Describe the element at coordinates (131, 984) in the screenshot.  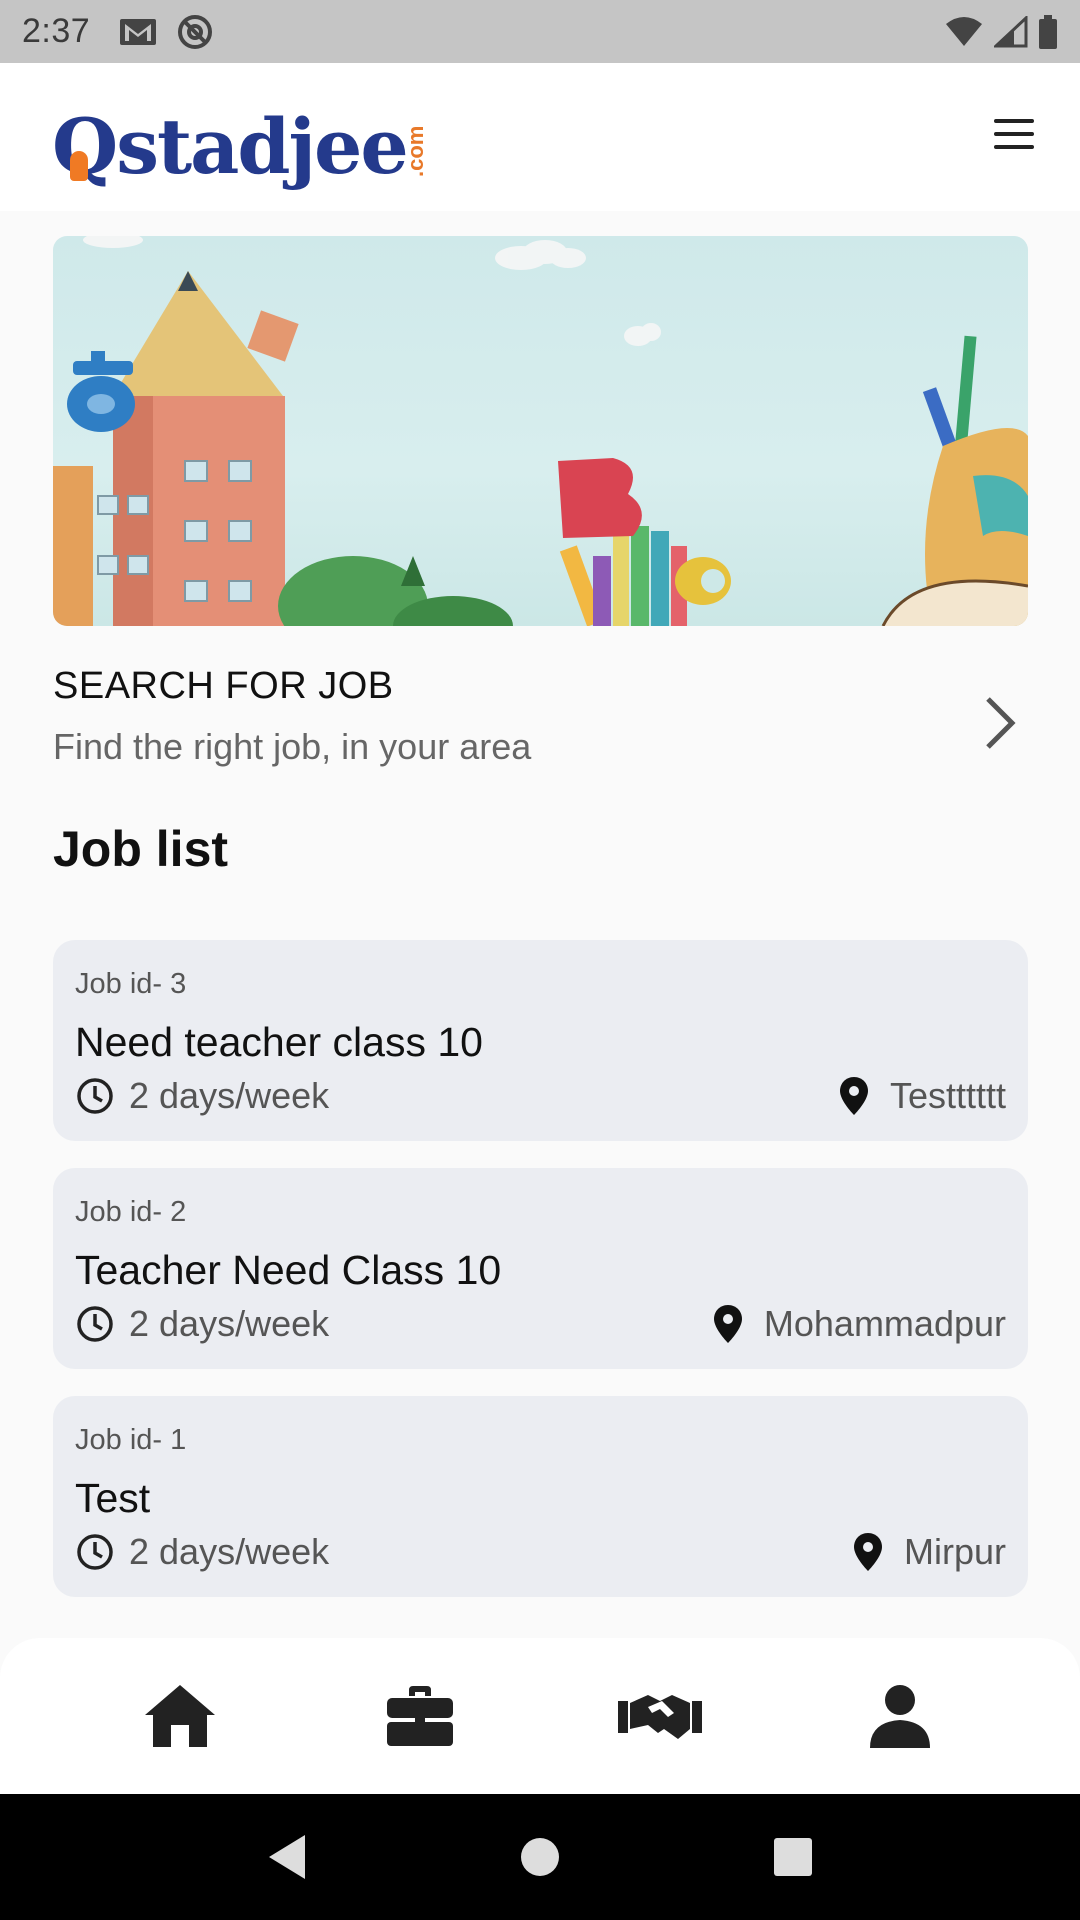
I see `job-id: Job id- 3` at that location.